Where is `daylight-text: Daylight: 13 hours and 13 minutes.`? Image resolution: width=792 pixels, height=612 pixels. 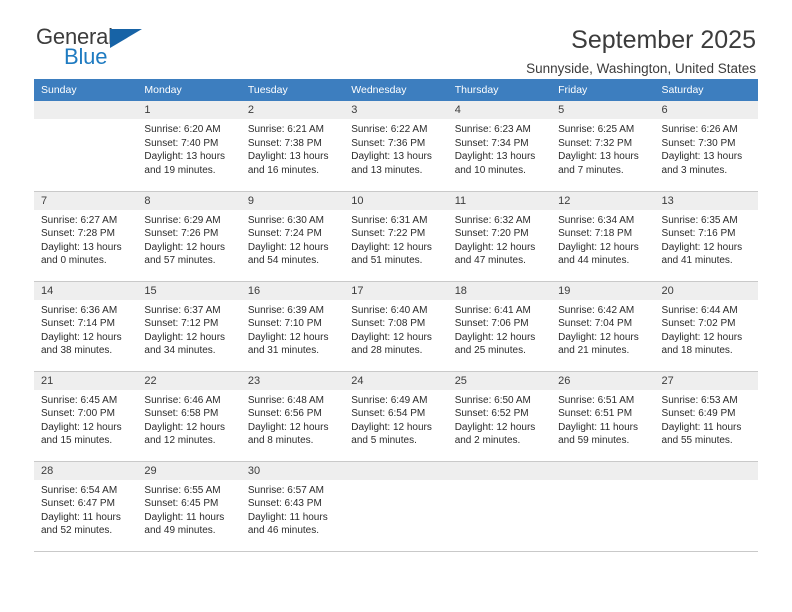
daylight-text: Daylight: 13 hours and 13 minutes. is located at coordinates (391, 163).